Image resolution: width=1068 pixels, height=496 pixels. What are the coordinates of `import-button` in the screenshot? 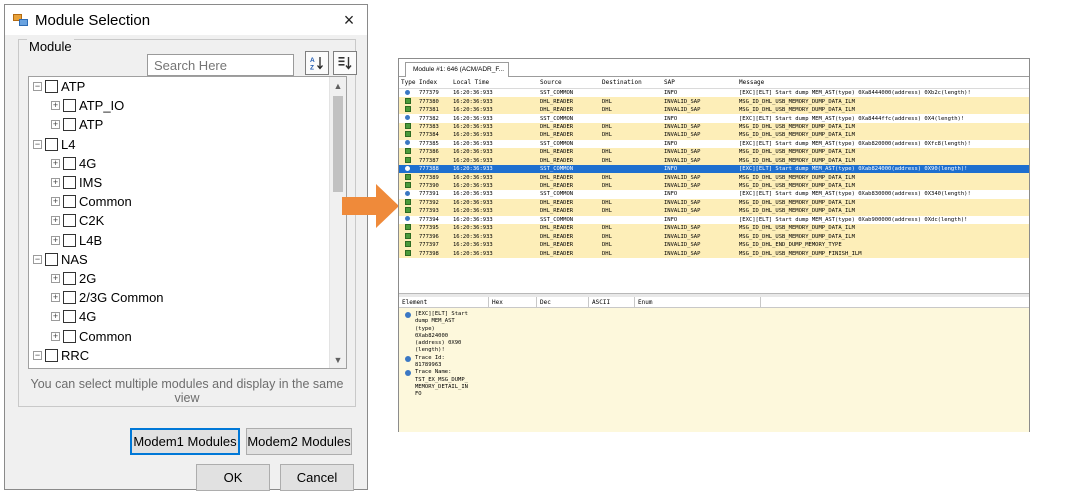 It's located at (345, 63).